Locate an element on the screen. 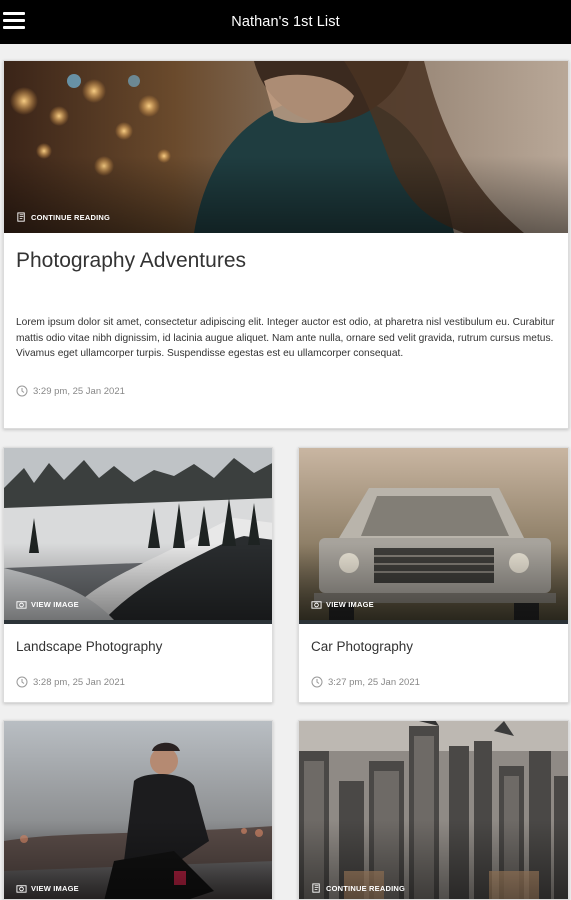  continue-reading-badge: CONTINUE READING is located at coordinates (63, 217).